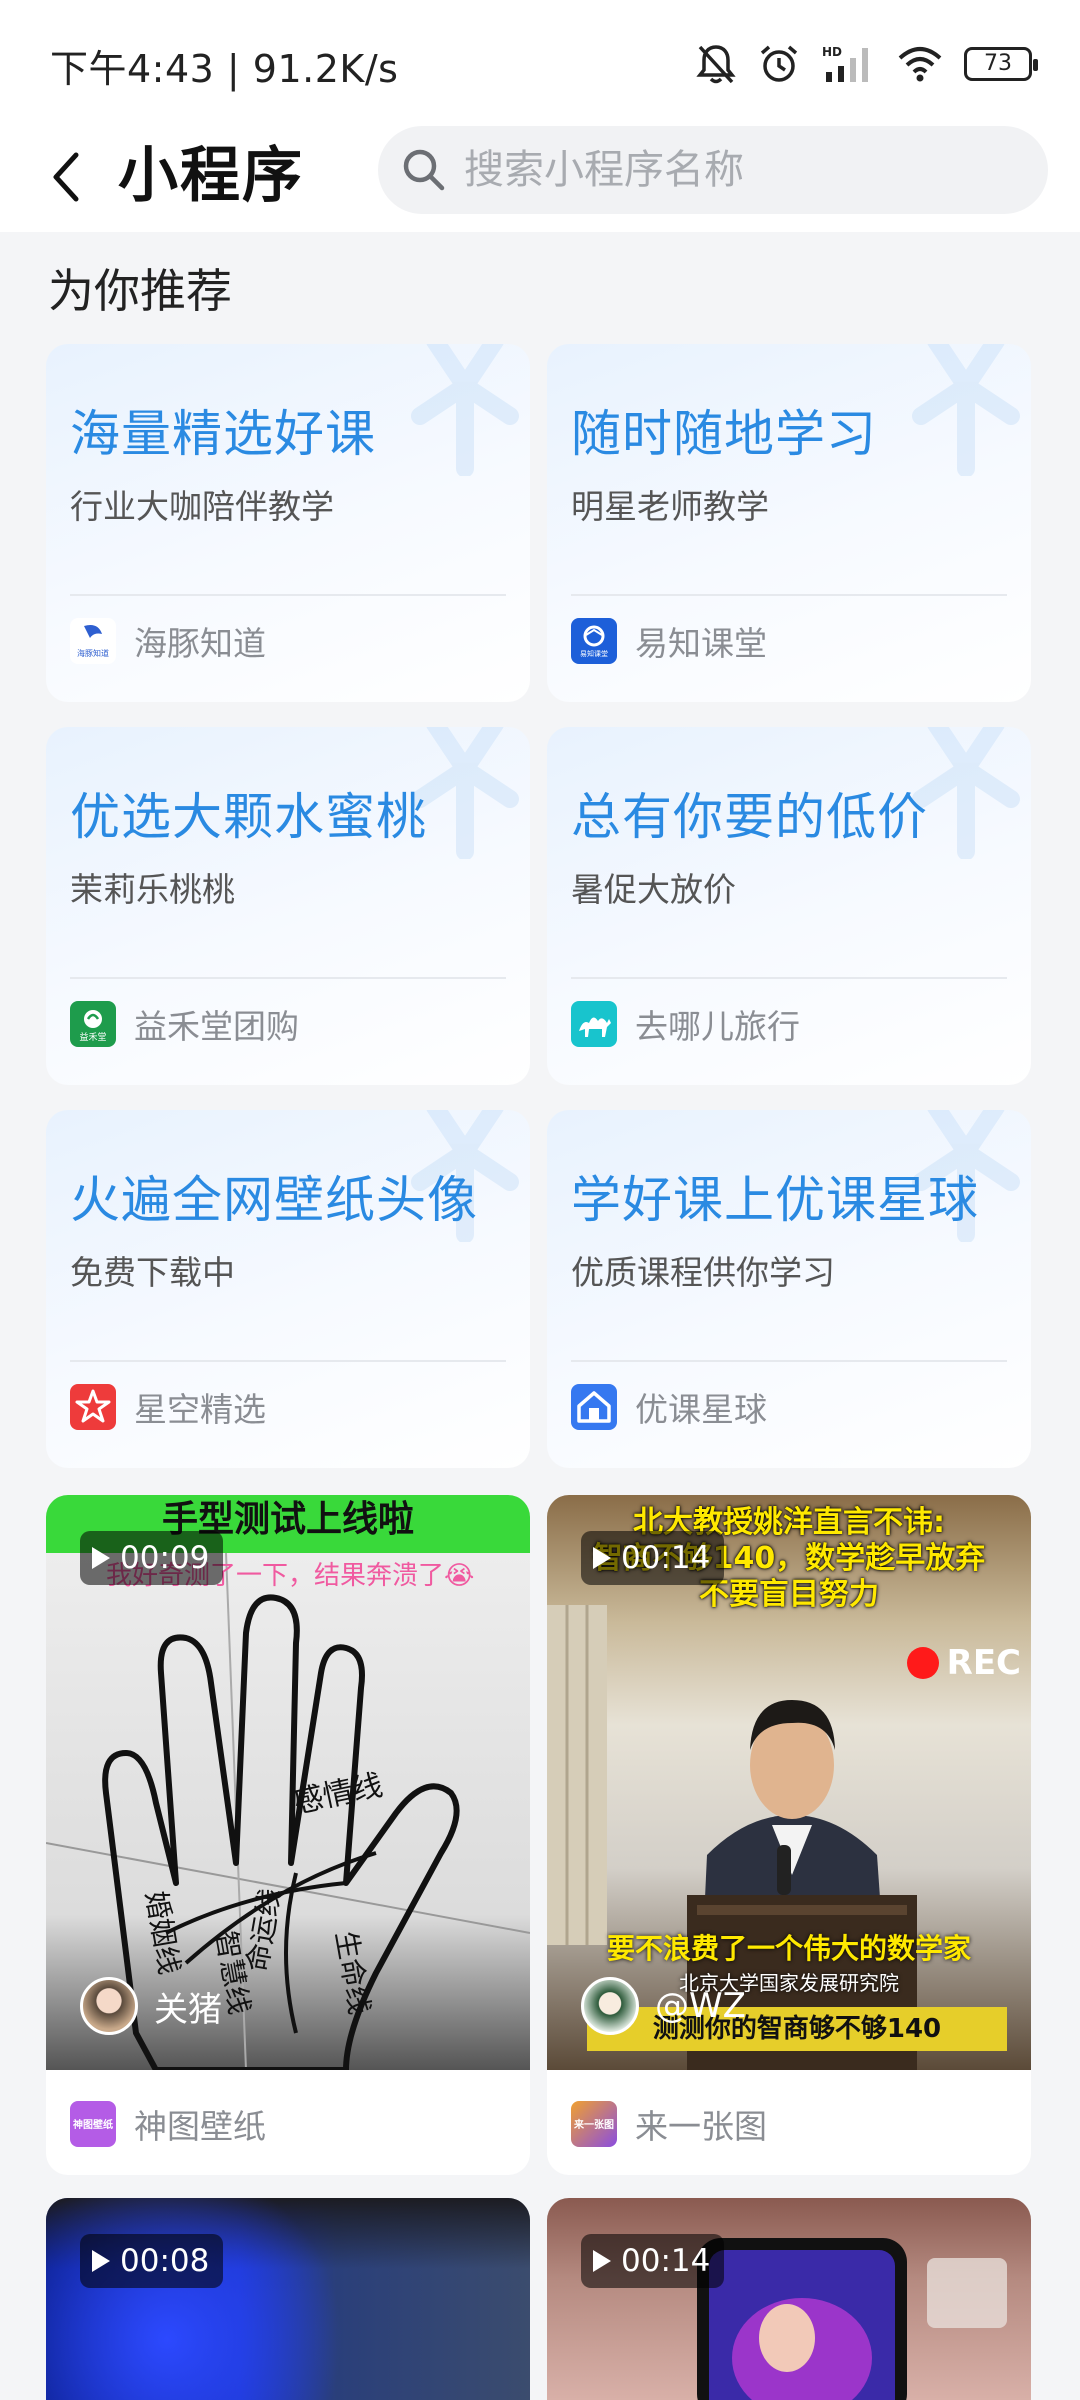 The height and width of the screenshot is (2400, 1080). What do you see at coordinates (165, 2261) in the screenshot?
I see `duration-text: 00:08` at bounding box center [165, 2261].